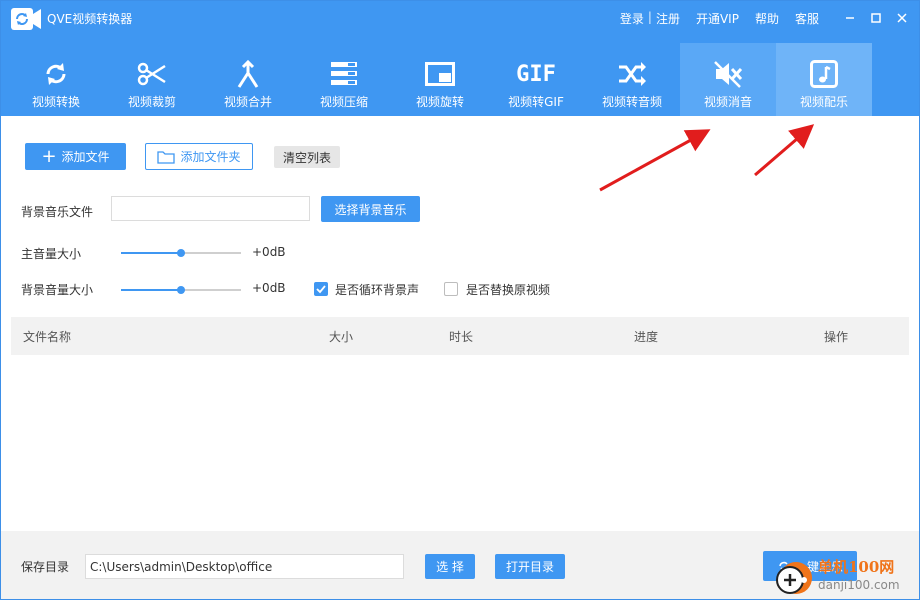  I want to click on register-link: 注册, so click(668, 18).